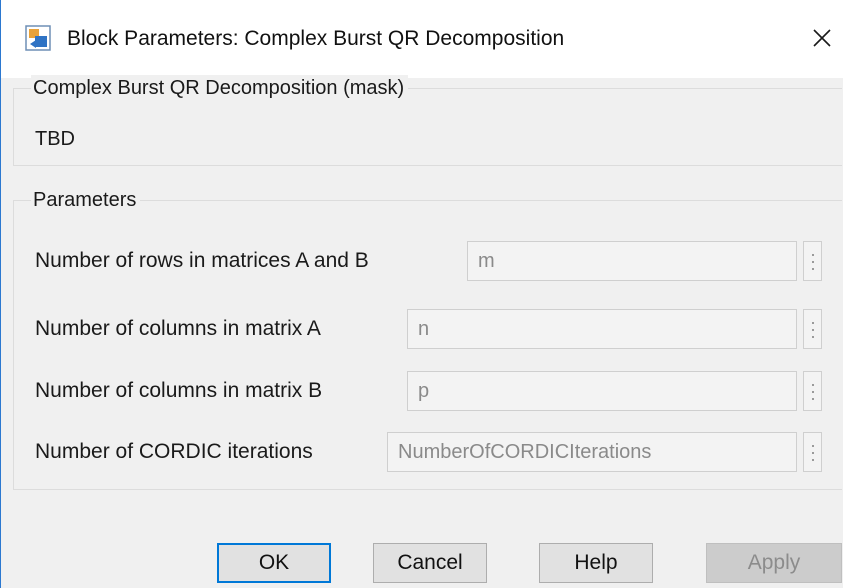 The image size is (843, 588). Describe the element at coordinates (812, 391) in the screenshot. I see `cols-b-more-button` at that location.